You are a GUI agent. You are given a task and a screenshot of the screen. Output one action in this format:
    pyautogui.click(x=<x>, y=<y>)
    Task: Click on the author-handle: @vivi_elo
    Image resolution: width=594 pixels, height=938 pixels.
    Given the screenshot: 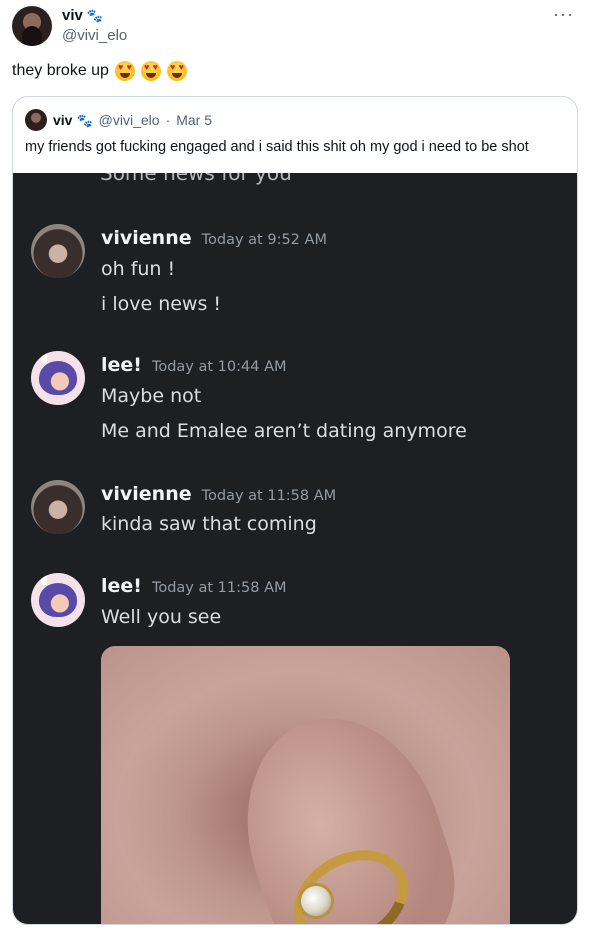 What is the action you would take?
    pyautogui.click(x=94, y=35)
    